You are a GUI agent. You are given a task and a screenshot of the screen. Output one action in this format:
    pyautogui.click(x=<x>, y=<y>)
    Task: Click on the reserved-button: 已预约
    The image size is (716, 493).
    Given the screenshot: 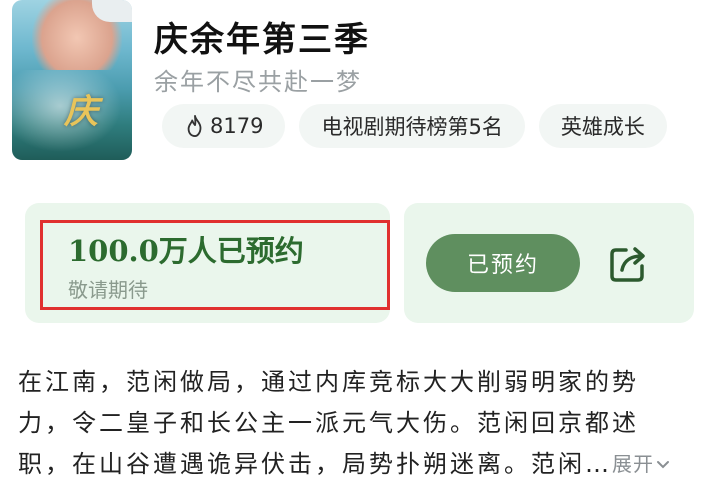 What is the action you would take?
    pyautogui.click(x=503, y=263)
    